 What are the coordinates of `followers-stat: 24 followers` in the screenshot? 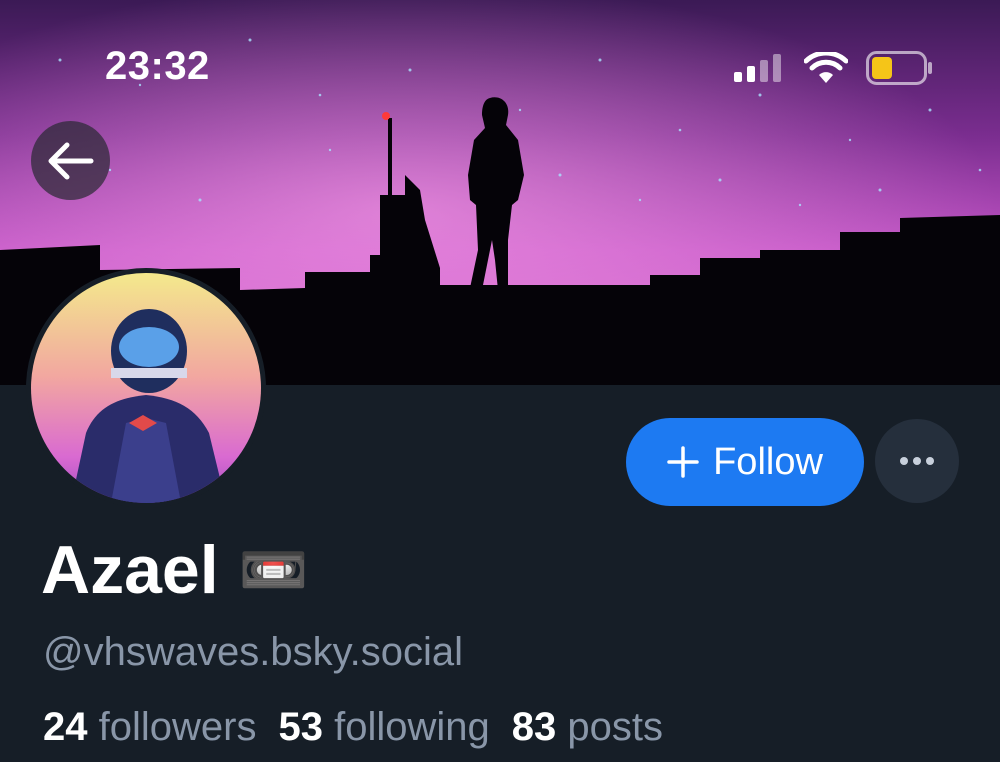 It's located at (149, 727).